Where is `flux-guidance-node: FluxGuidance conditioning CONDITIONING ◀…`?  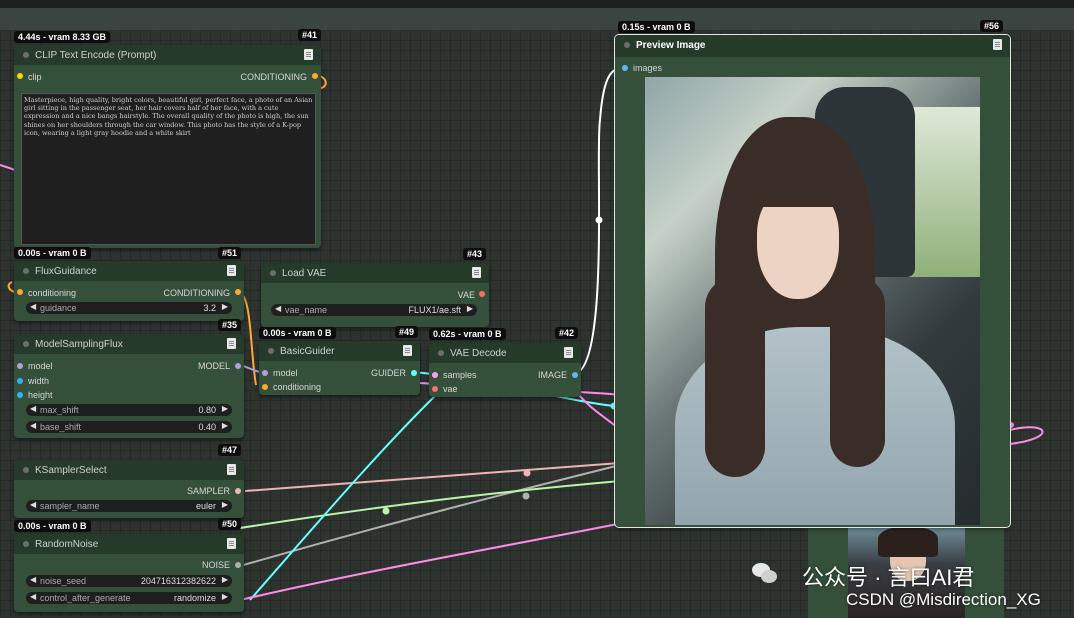
flux-guidance-node: FluxGuidance conditioning CONDITIONING ◀… is located at coordinates (129, 291).